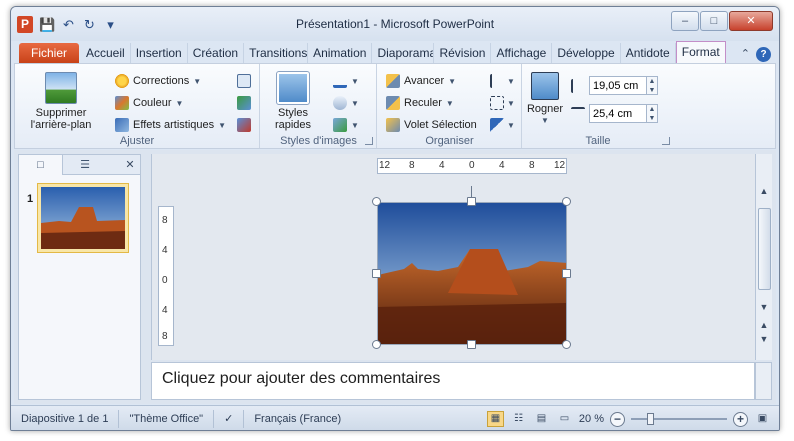 The width and height of the screenshot is (794, 441). I want to click on resize-handle-top, so click(471, 201).